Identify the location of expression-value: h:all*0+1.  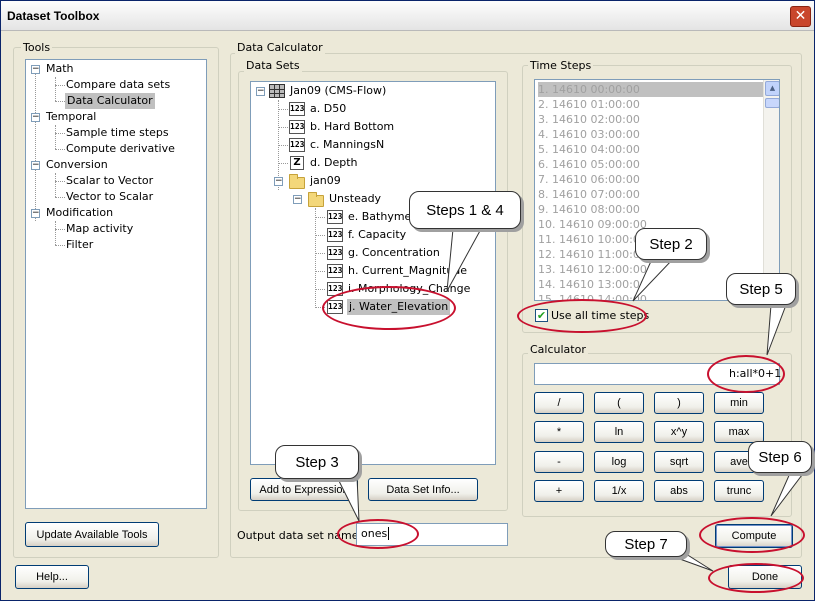
(755, 373).